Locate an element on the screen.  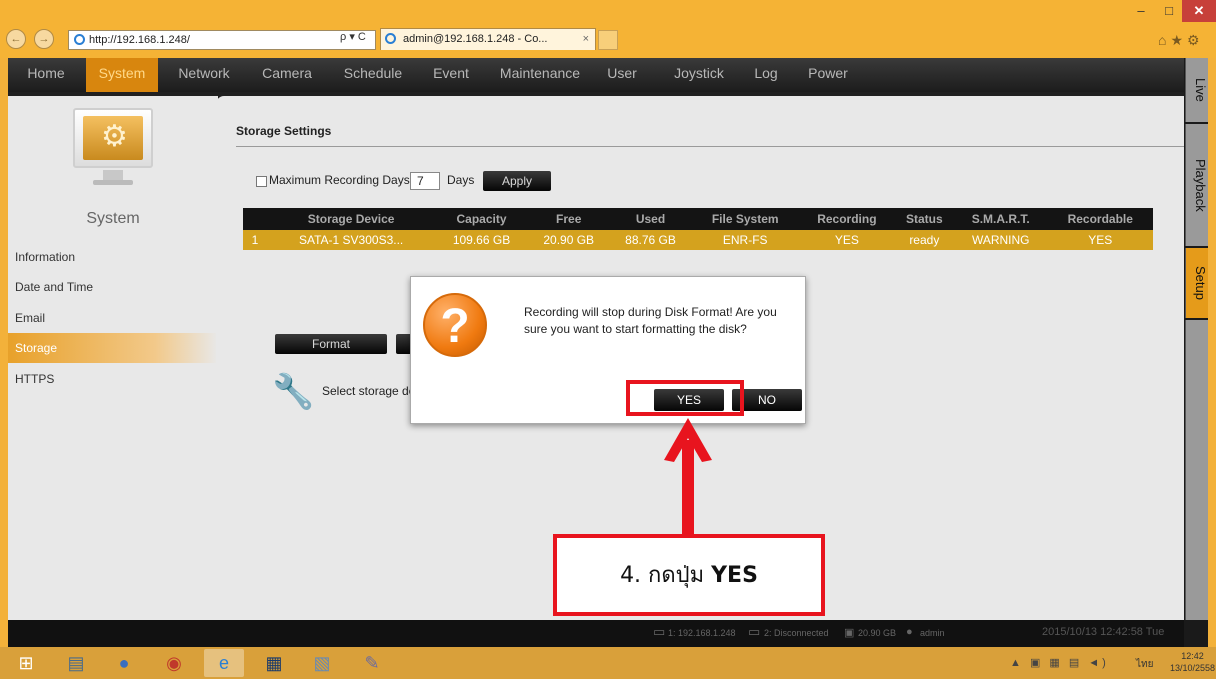
tray-date: 13/10/2558 is located at coordinates (1193, 668).